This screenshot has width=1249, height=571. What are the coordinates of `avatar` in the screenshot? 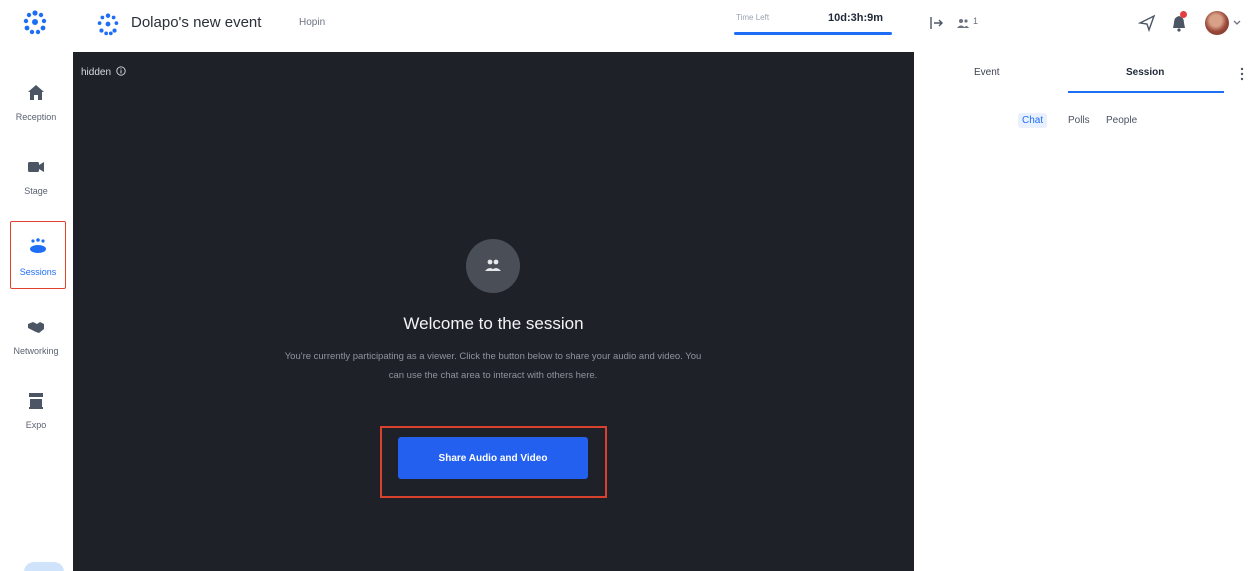 It's located at (1217, 23).